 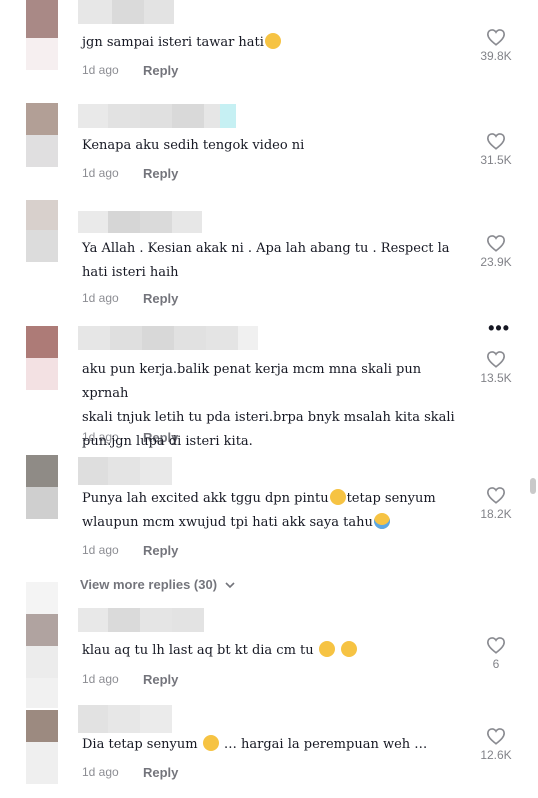 I want to click on like-count: 13.5K, so click(x=496, y=378).